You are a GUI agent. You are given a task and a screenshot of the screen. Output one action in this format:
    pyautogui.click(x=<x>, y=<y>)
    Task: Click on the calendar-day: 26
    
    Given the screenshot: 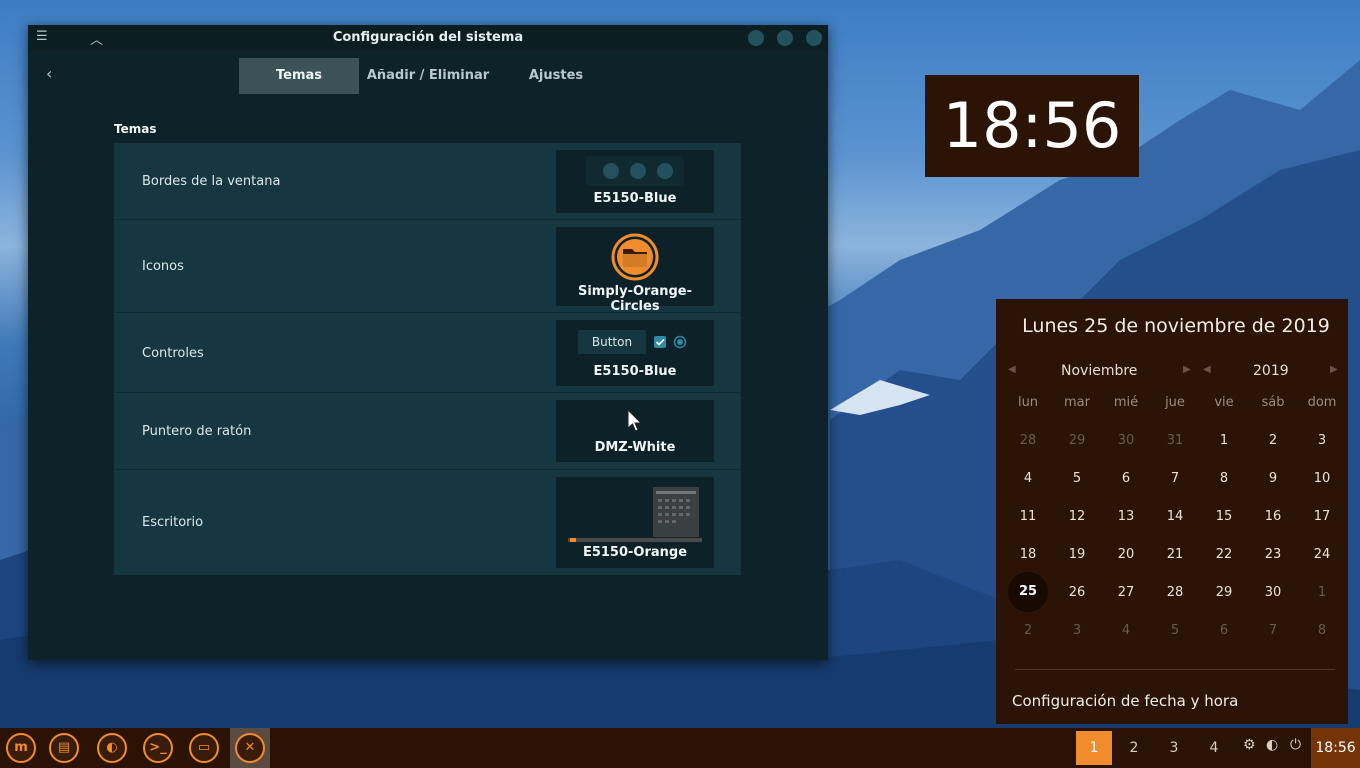 What is the action you would take?
    pyautogui.click(x=1077, y=592)
    